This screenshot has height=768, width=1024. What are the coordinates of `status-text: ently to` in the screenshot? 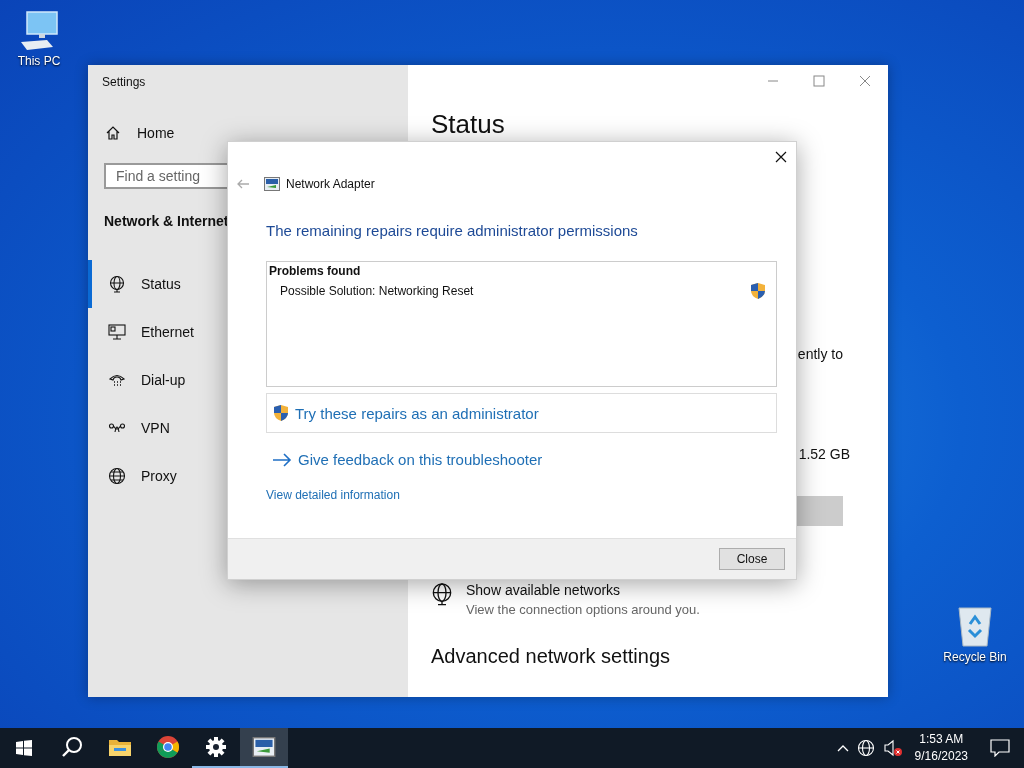 It's located at (820, 354).